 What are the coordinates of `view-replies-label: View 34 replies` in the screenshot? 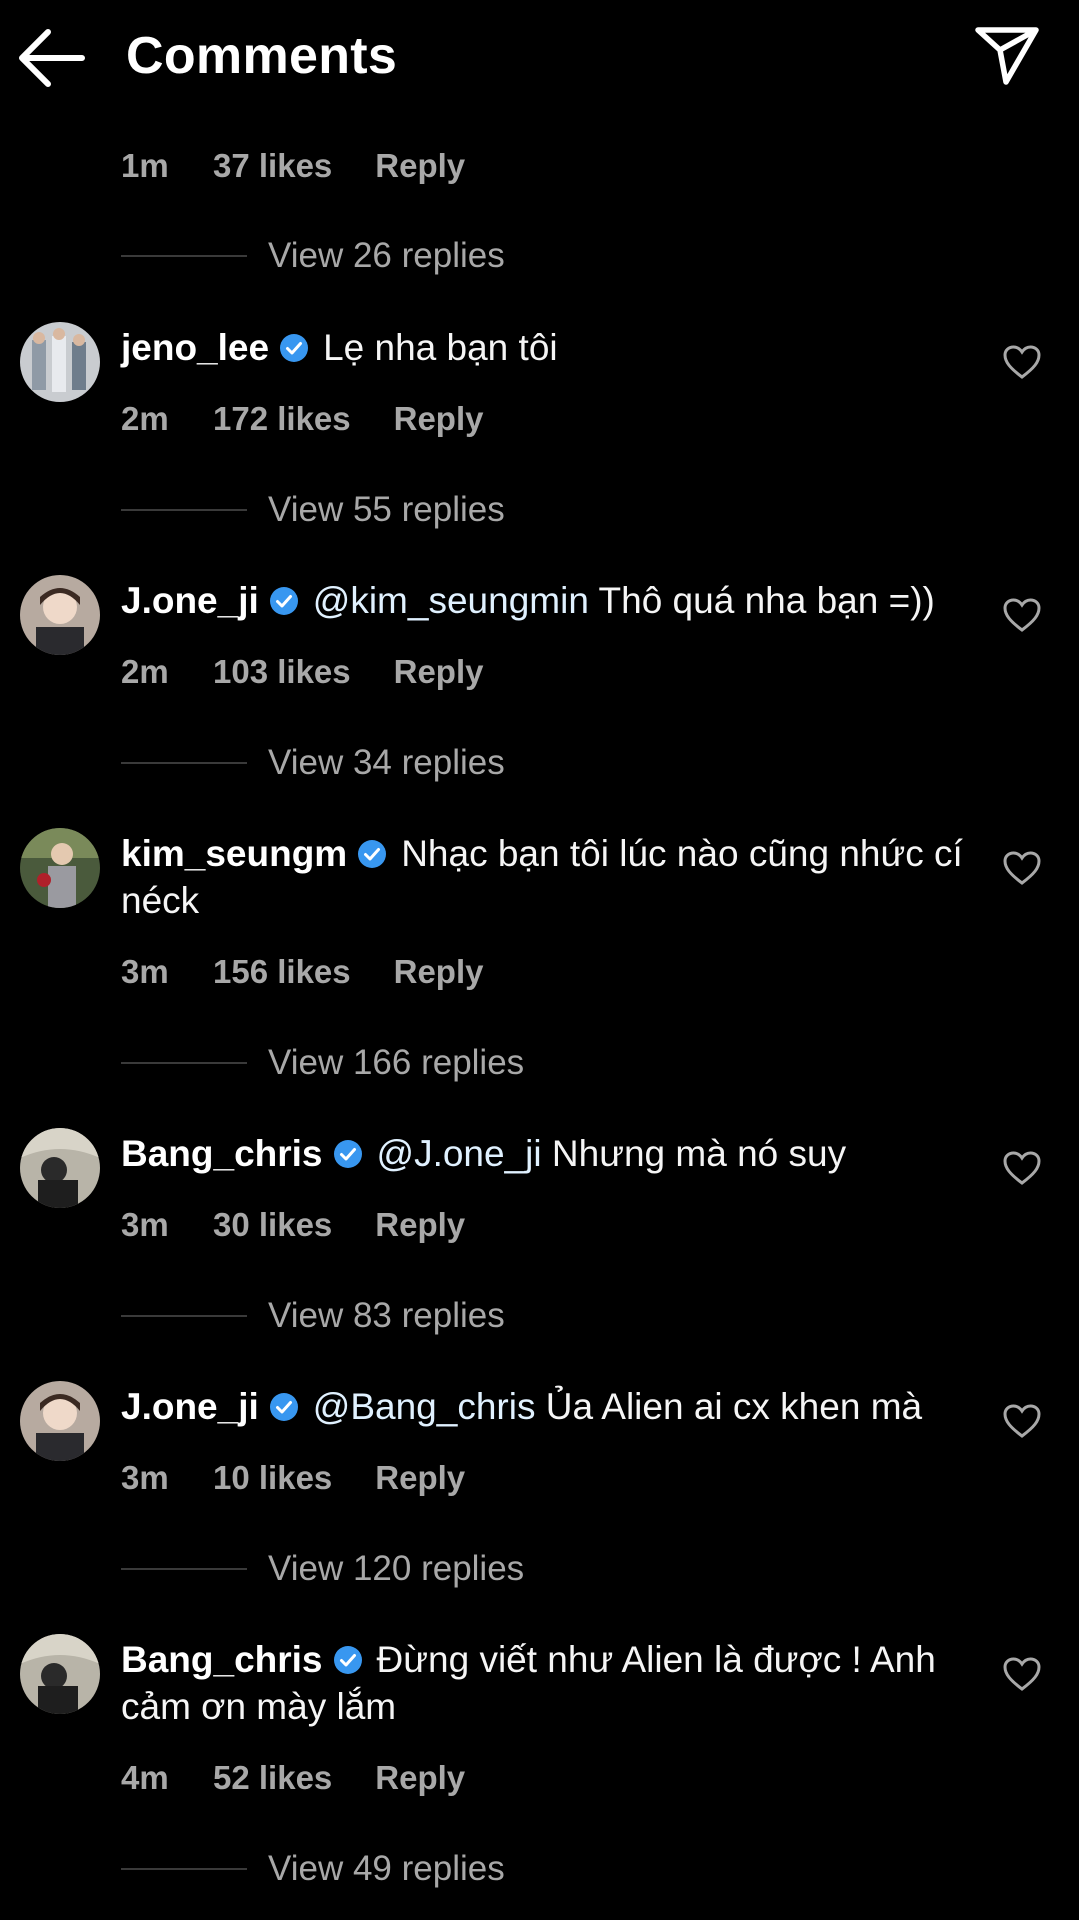 It's located at (386, 762).